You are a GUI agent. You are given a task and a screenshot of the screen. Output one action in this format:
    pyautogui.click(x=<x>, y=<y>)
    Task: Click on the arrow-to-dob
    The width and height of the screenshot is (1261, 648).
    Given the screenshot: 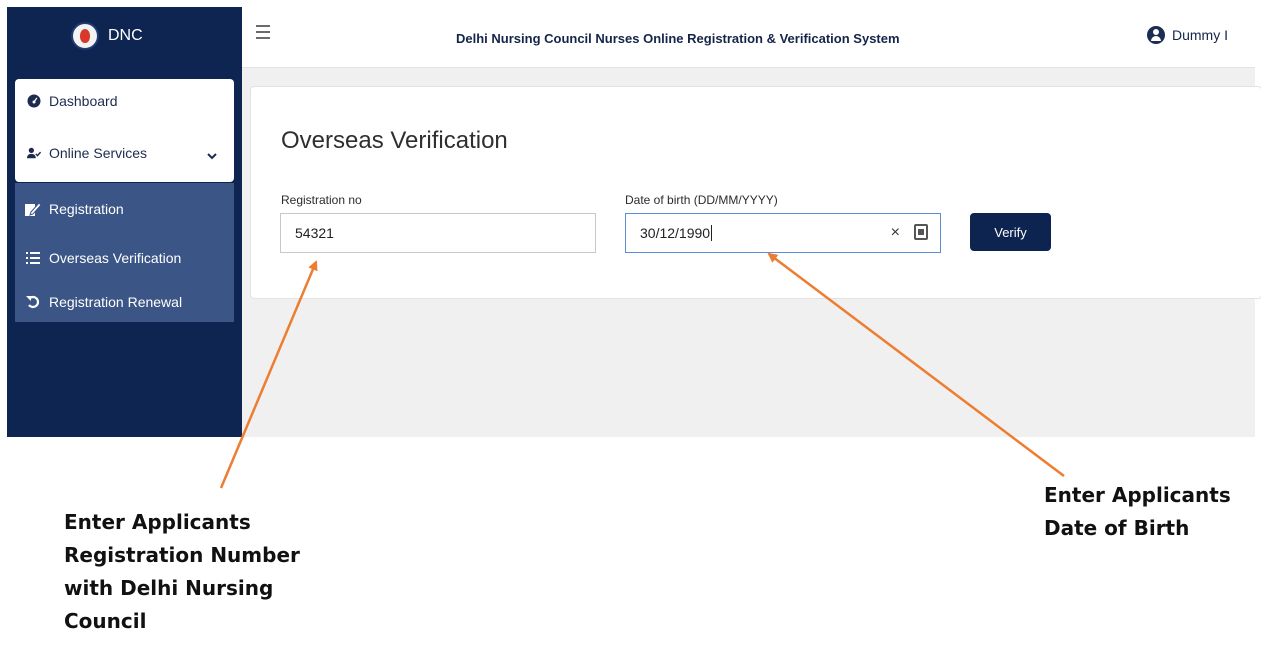 What is the action you would take?
    pyautogui.click(x=916, y=364)
    